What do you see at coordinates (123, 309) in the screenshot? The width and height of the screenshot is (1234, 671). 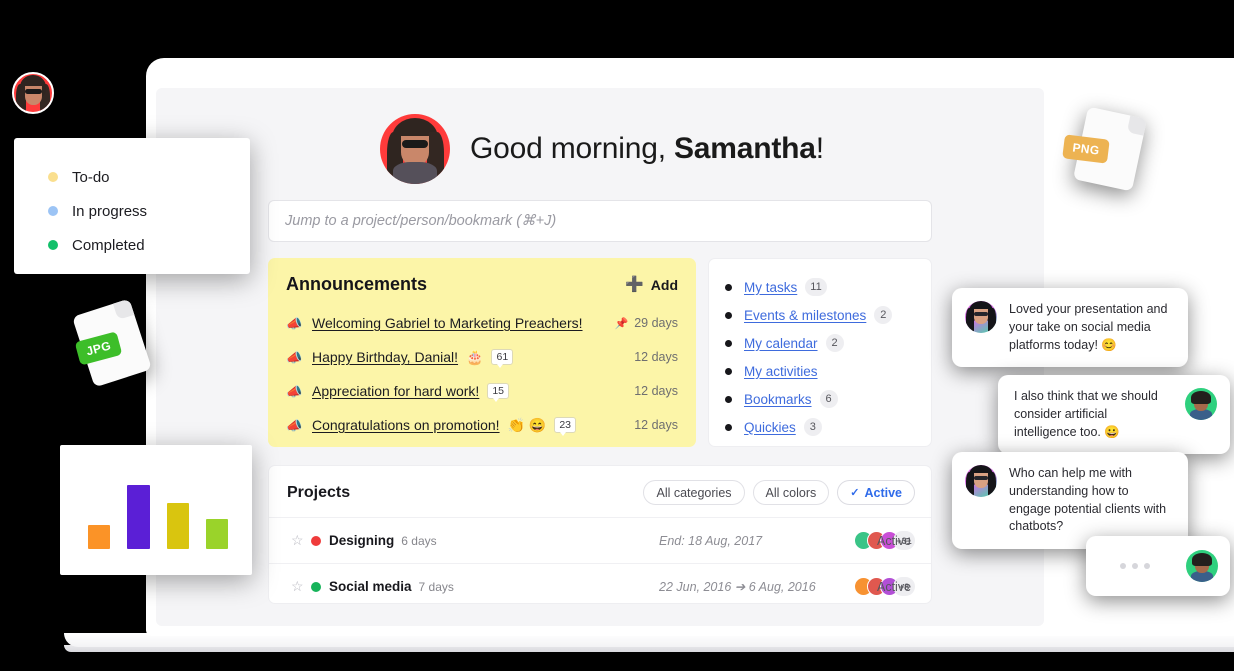 I see `file-corner-fold` at bounding box center [123, 309].